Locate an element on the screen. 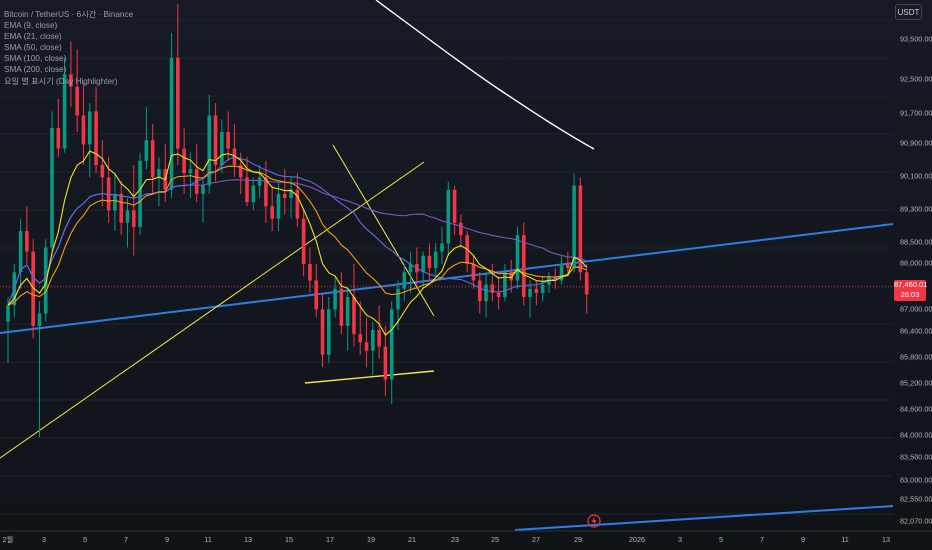 Image resolution: width=932 pixels, height=550 pixels. sma200-line is located at coordinates (485, 75).